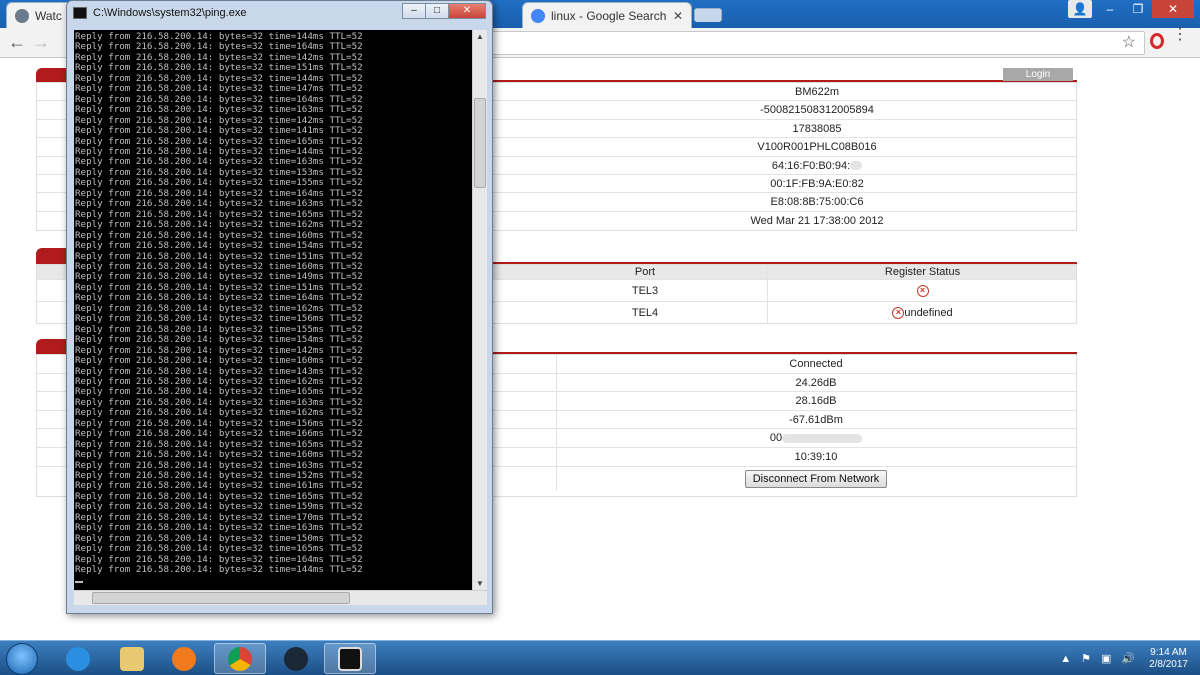 This screenshot has height=675, width=1200. Describe the element at coordinates (1110, 9) in the screenshot. I see `minimize-button: –` at that location.